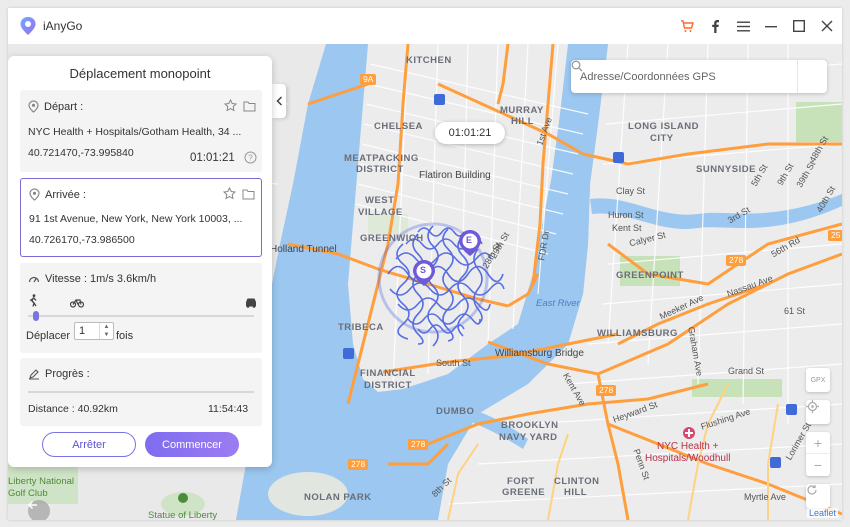  I want to click on back-button, so click(39, 510).